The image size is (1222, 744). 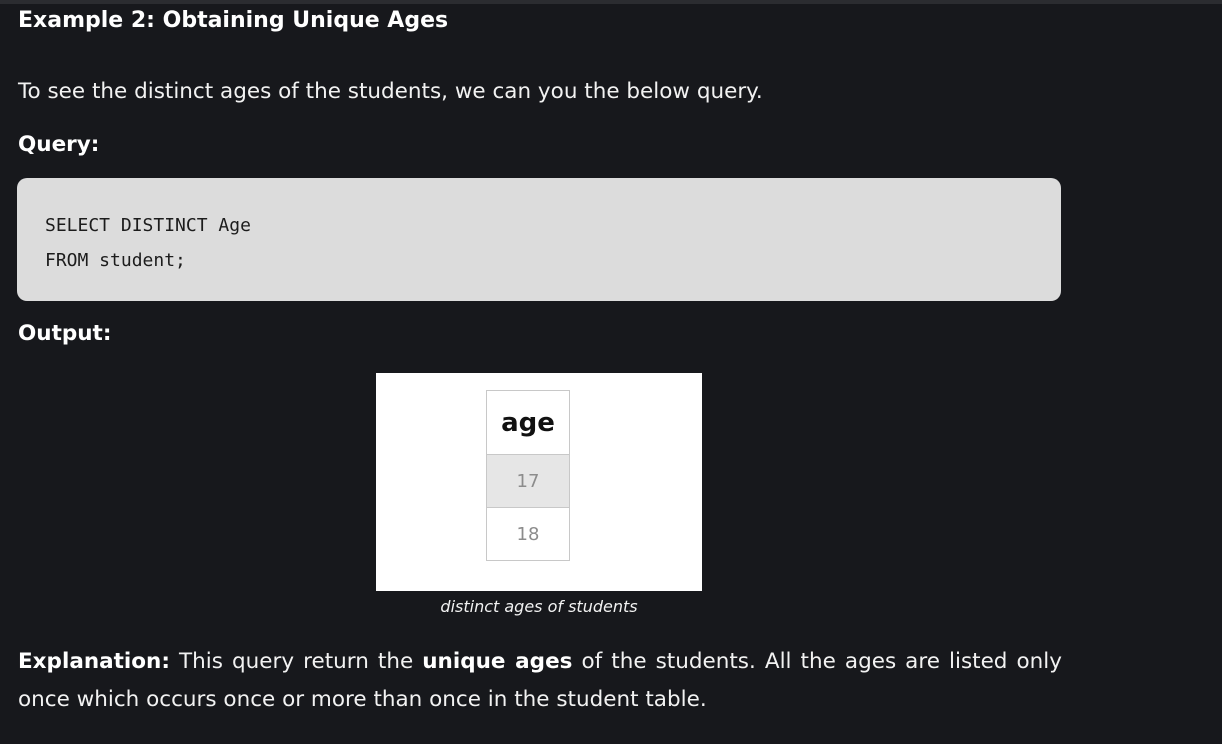 I want to click on code-line-1: SELECT DISTINCT Age, so click(x=148, y=225).